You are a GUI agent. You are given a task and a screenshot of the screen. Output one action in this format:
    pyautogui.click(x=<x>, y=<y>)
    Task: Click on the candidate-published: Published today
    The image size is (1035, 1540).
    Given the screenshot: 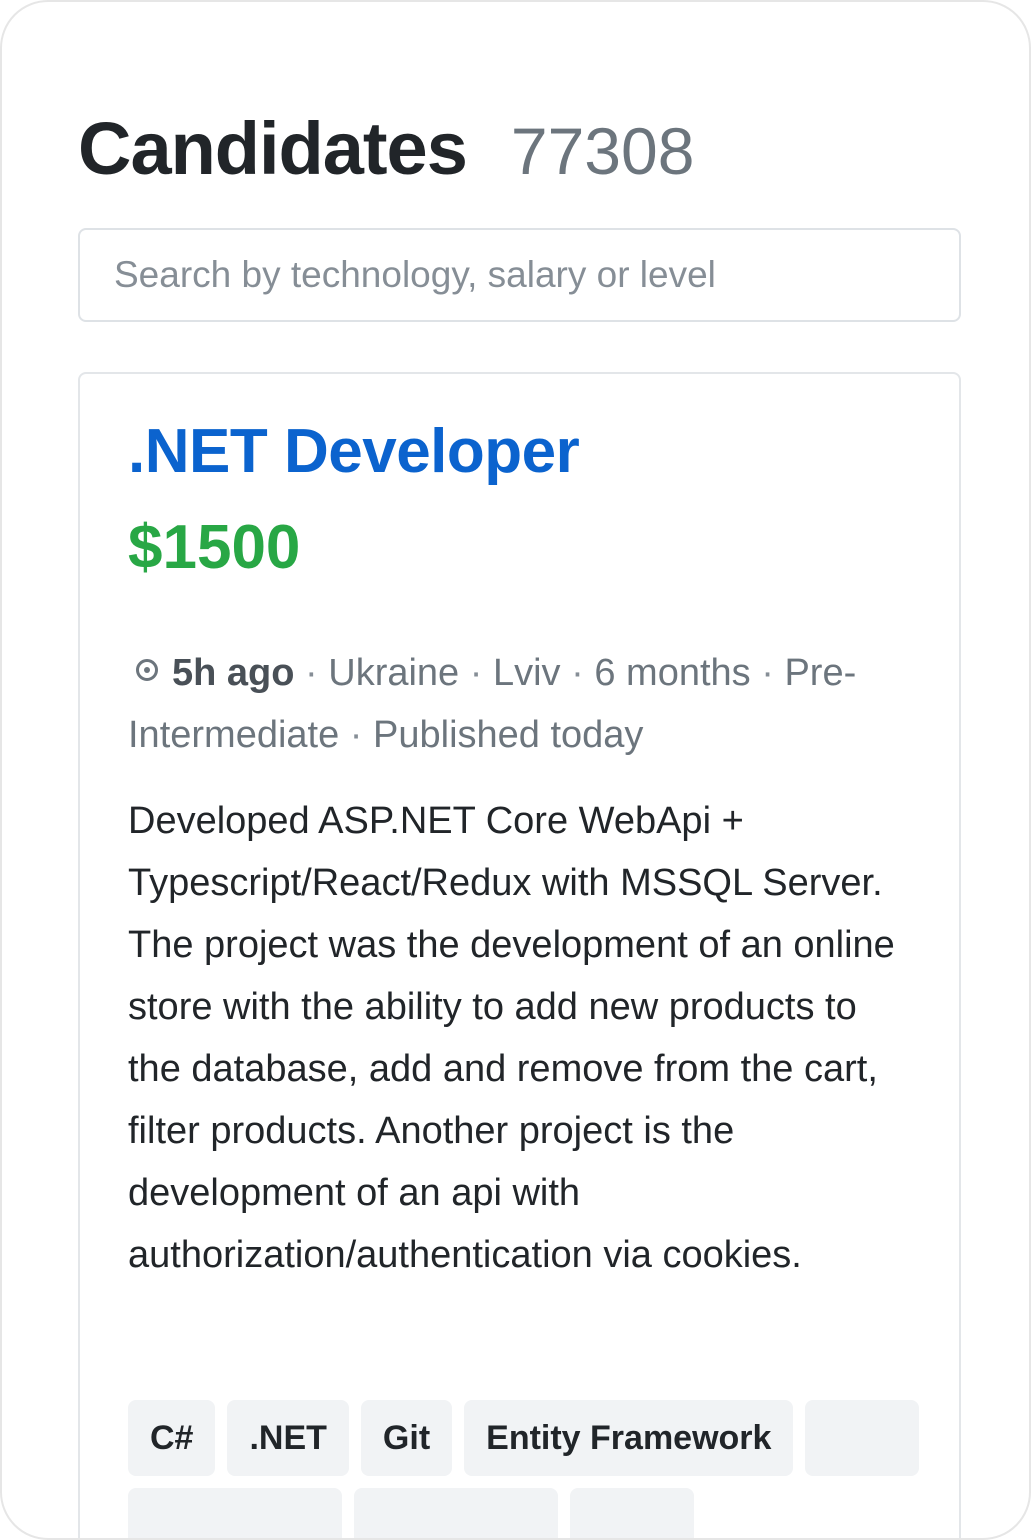 What is the action you would take?
    pyautogui.click(x=508, y=735)
    